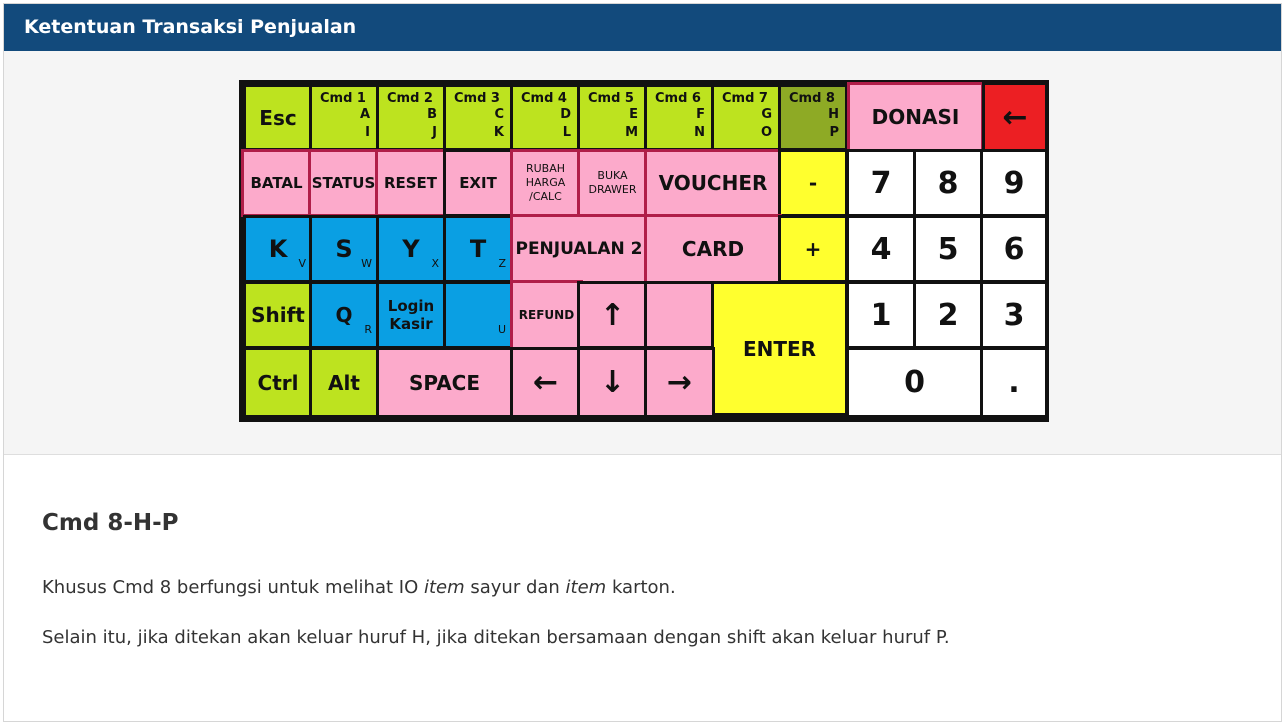  I want to click on key-0: 0, so click(914, 382).